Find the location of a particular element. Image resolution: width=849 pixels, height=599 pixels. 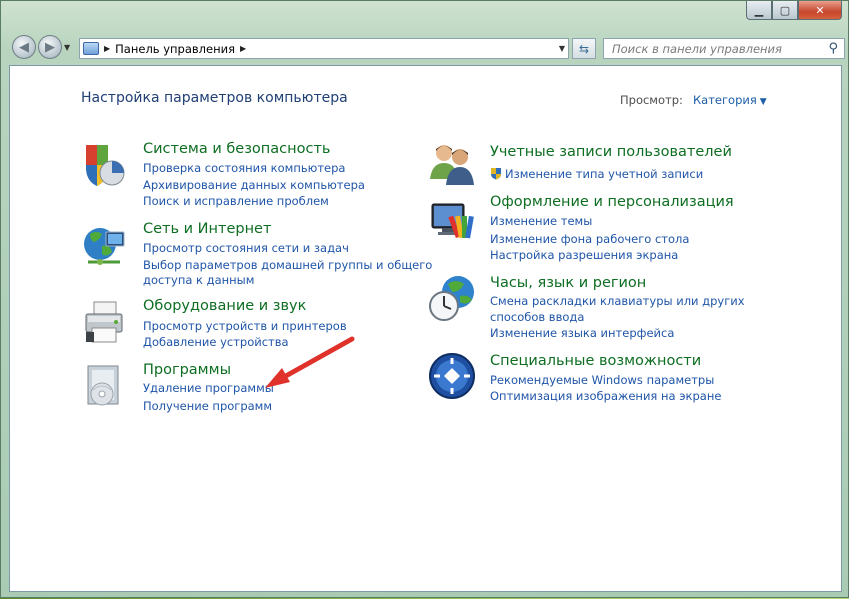

caption-buttons: ▁ ▢ ✕ is located at coordinates (794, 10).